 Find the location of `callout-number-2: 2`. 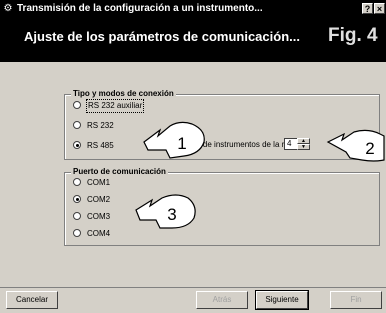

callout-number-2: 2 is located at coordinates (369, 148).